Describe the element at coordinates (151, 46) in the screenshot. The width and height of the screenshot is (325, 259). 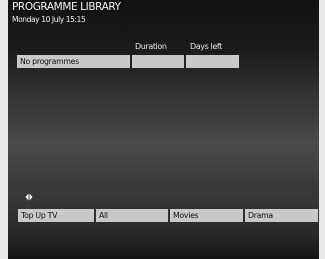
I see `column-header-duration: Duration` at that location.